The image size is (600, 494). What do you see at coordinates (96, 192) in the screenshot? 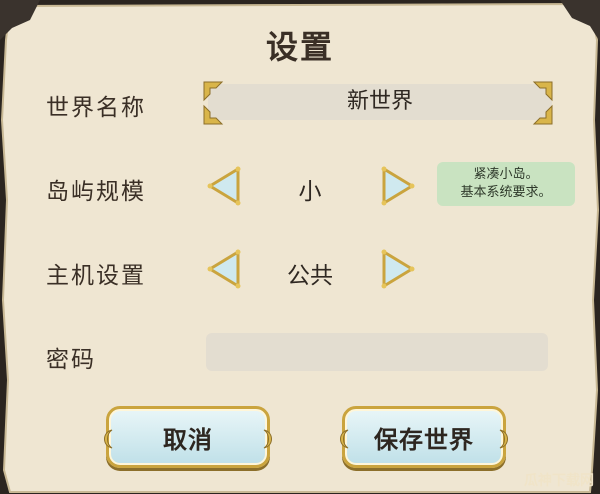
I see `island-size-label: 岛屿规模` at bounding box center [96, 192].